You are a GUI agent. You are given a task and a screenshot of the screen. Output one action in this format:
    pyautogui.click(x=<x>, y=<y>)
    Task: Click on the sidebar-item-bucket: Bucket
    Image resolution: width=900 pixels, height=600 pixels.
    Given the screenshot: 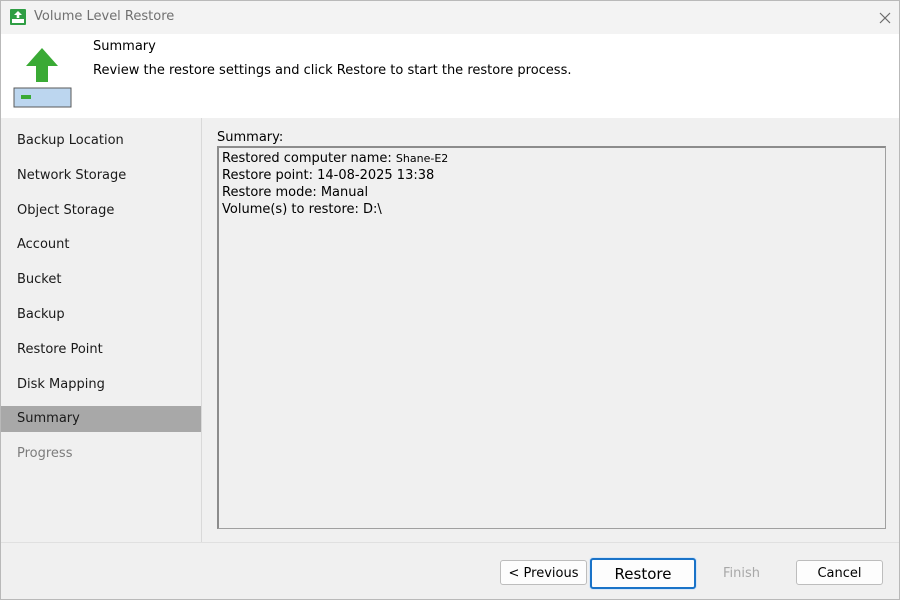 What is the action you would take?
    pyautogui.click(x=101, y=280)
    